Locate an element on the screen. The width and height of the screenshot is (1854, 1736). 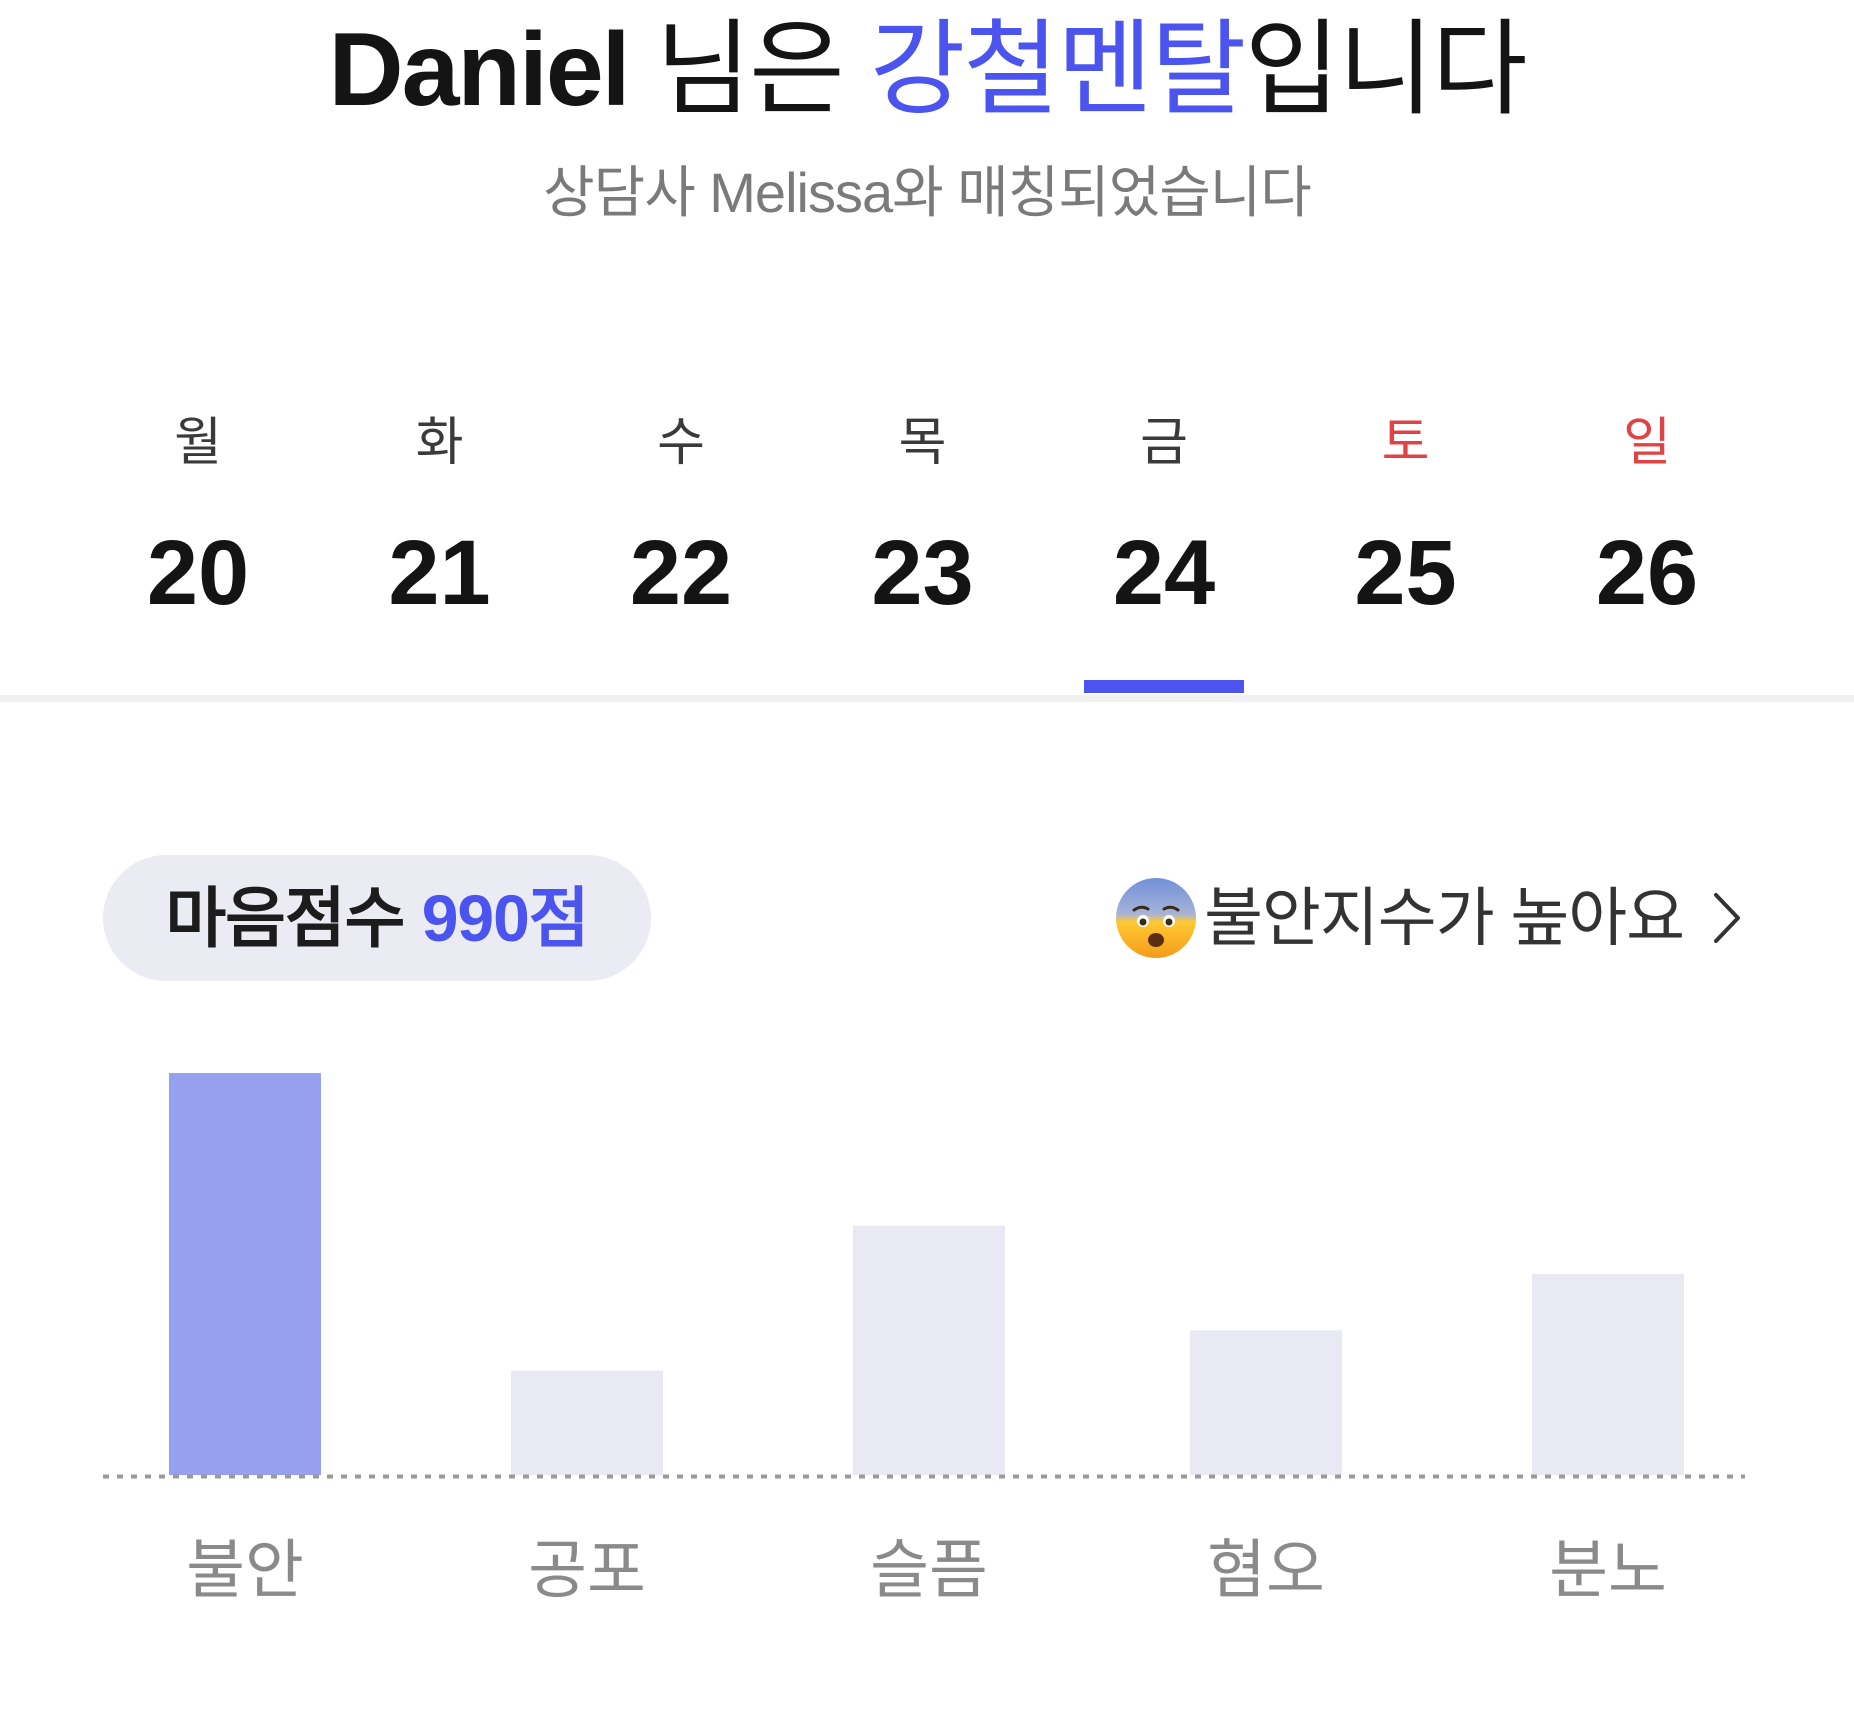
category-label: 공포 is located at coordinates (587, 1570).